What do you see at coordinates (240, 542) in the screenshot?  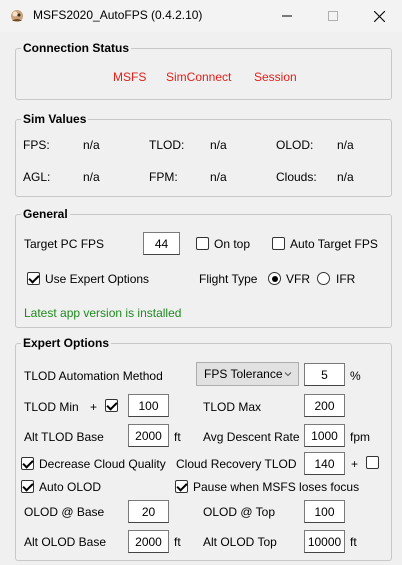 I see `alt-olod-top-label: Alt OLOD Top` at bounding box center [240, 542].